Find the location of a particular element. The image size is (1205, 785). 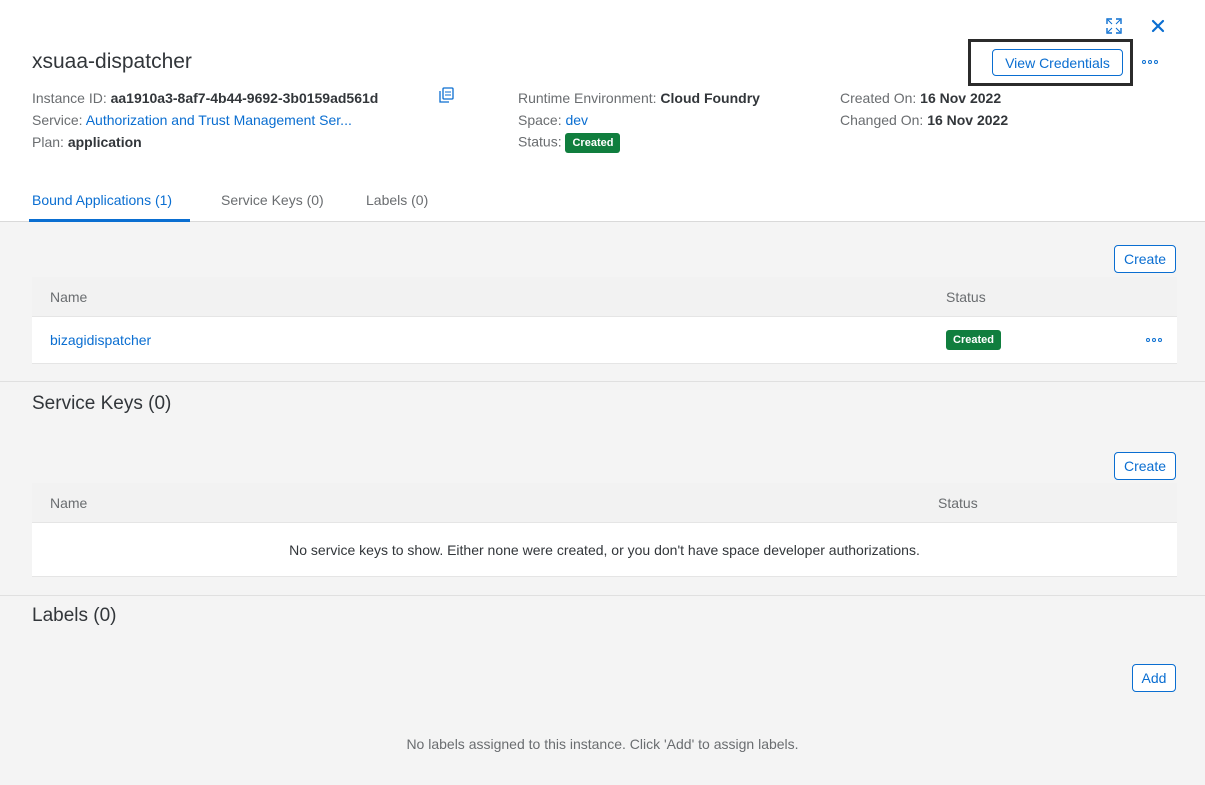

instance-id-label: Instance ID: is located at coordinates (69, 98).